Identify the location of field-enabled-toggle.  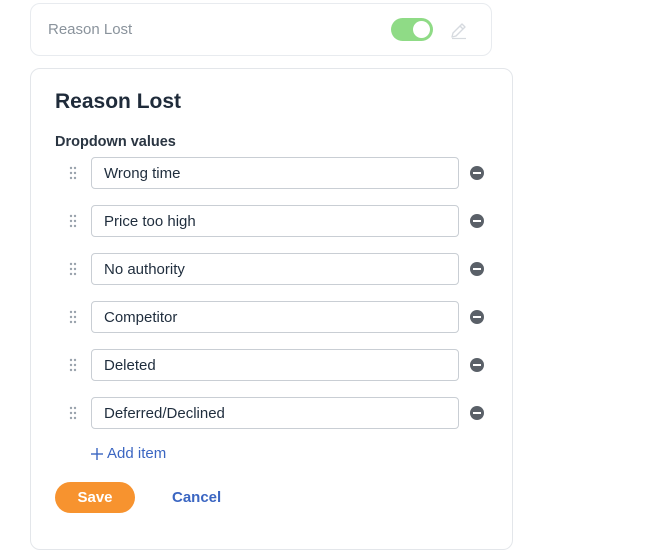
(412, 29).